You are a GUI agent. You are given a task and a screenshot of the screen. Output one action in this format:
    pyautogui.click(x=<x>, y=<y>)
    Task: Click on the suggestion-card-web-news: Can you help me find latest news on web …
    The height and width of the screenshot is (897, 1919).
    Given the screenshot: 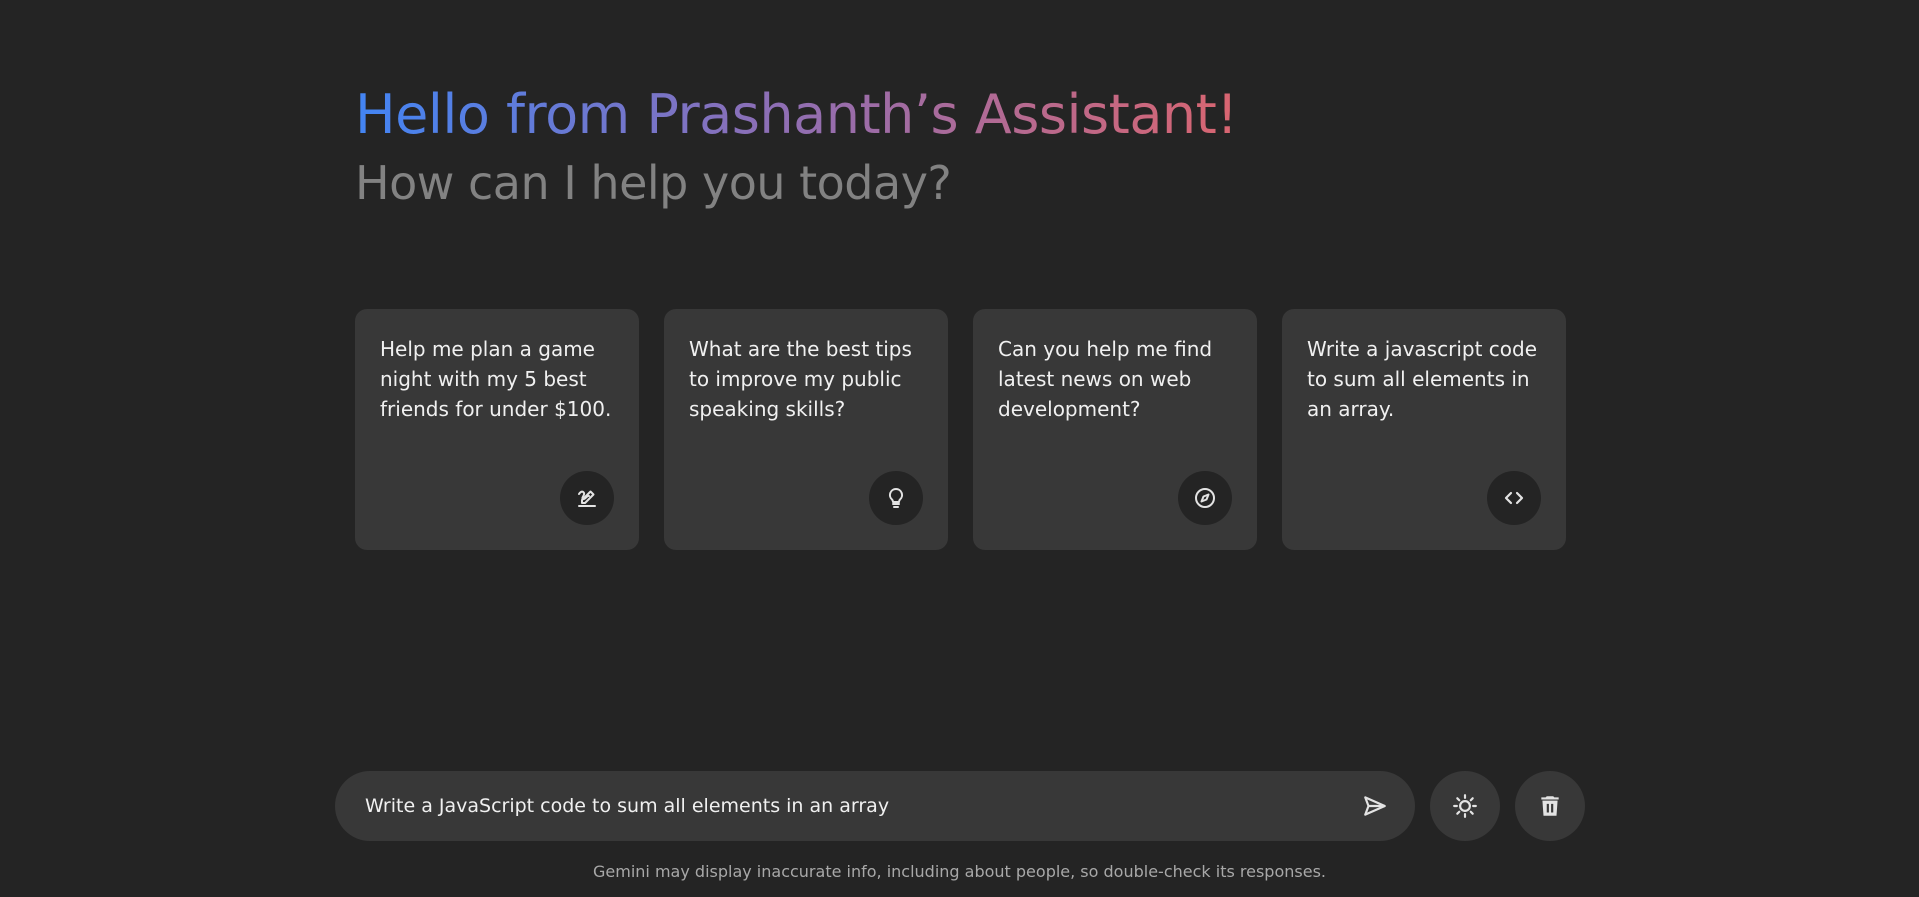 What is the action you would take?
    pyautogui.click(x=1115, y=429)
    